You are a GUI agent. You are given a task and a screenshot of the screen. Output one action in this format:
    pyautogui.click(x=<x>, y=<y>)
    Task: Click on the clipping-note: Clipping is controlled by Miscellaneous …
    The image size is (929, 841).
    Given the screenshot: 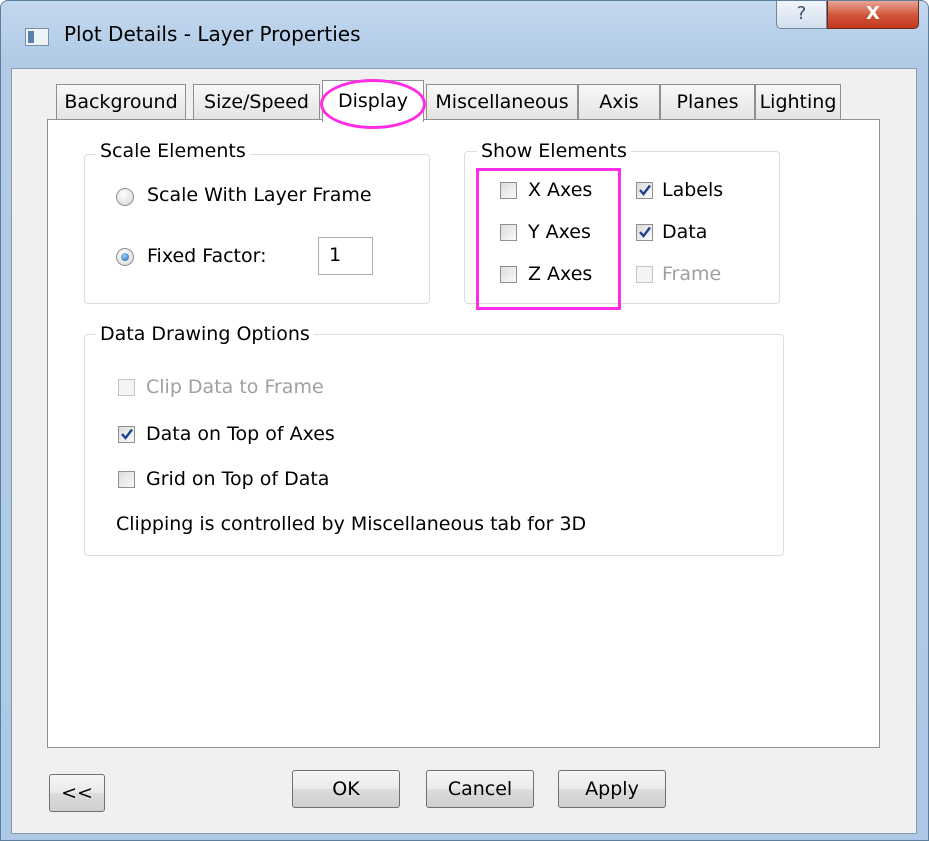 What is the action you would take?
    pyautogui.click(x=351, y=524)
    